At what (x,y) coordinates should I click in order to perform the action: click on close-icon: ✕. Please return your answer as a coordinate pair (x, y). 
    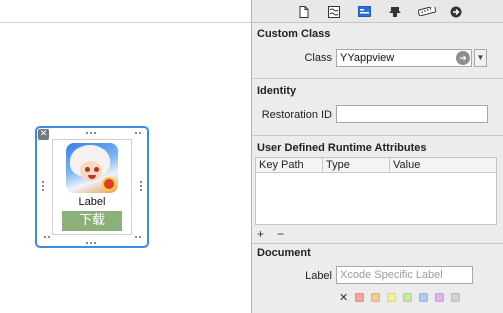
    Looking at the image, I should click on (43, 134).